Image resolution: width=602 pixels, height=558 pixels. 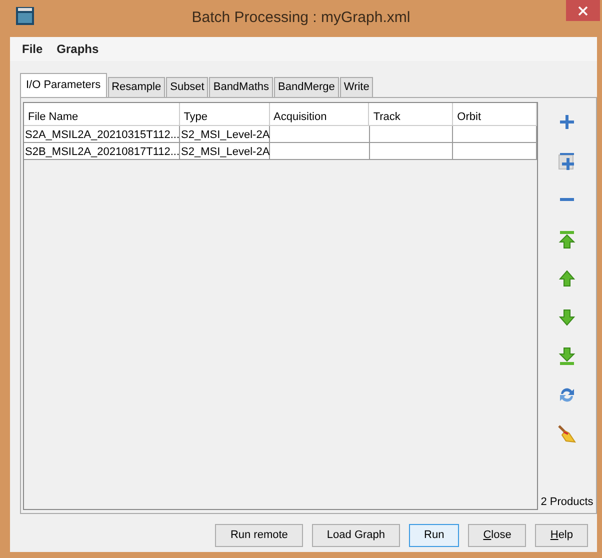 What do you see at coordinates (301, 18) in the screenshot?
I see `window-title: Batch Processing : myGraph.xml` at bounding box center [301, 18].